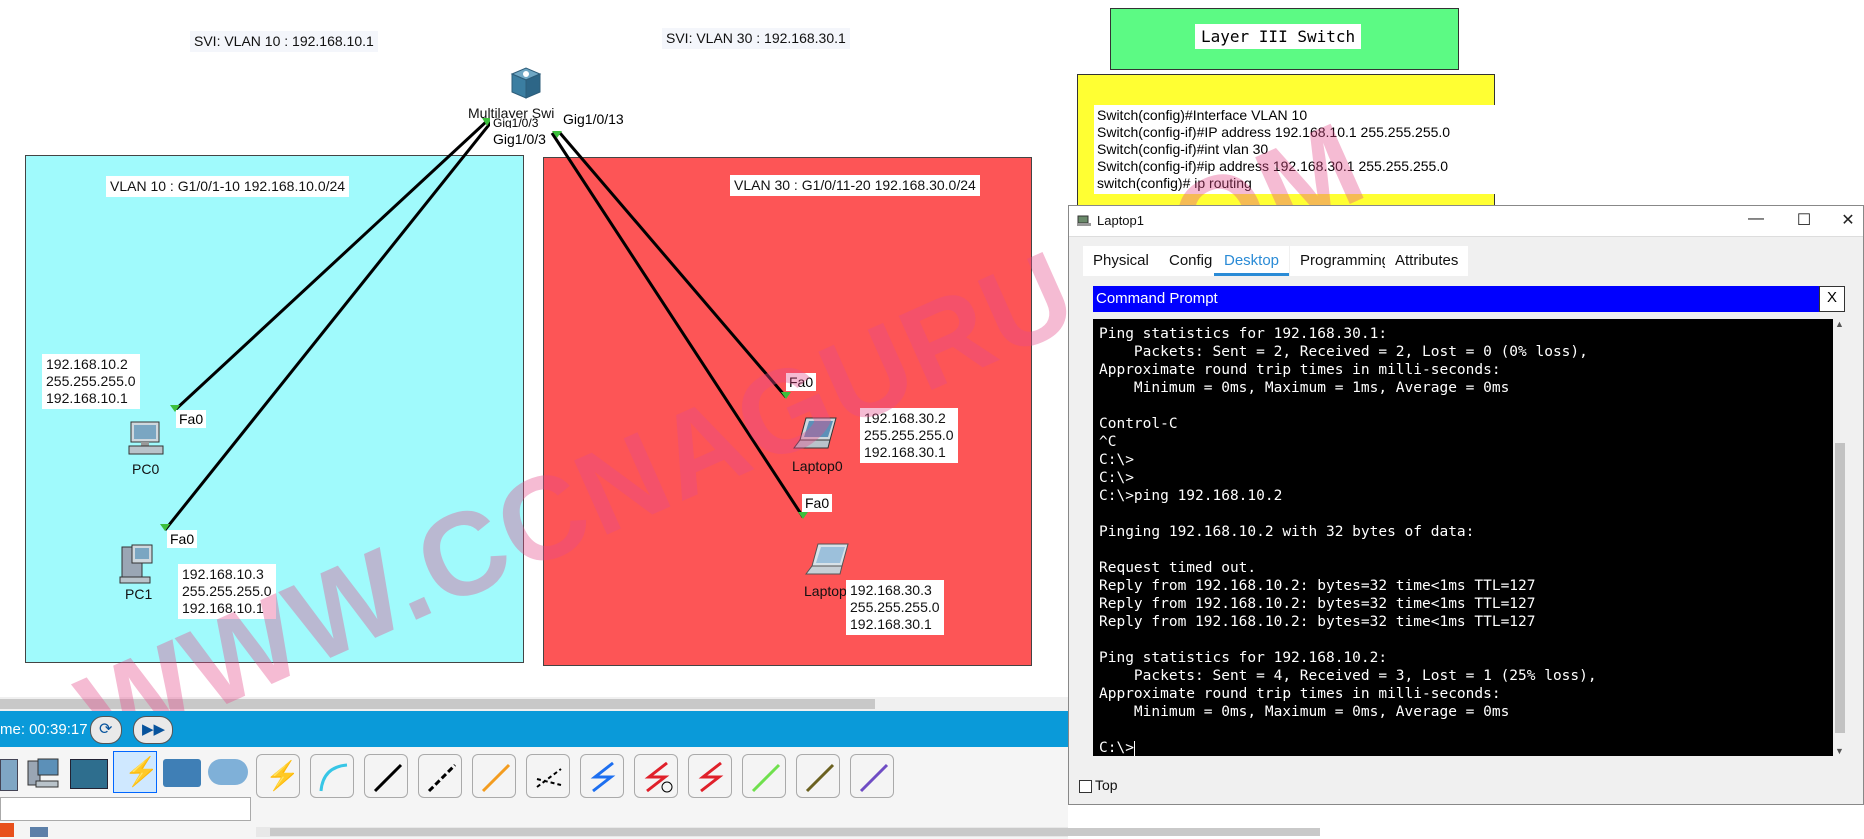 This screenshot has width=1864, height=839. What do you see at coordinates (331, 265) in the screenshot?
I see `link-switch-pc0` at bounding box center [331, 265].